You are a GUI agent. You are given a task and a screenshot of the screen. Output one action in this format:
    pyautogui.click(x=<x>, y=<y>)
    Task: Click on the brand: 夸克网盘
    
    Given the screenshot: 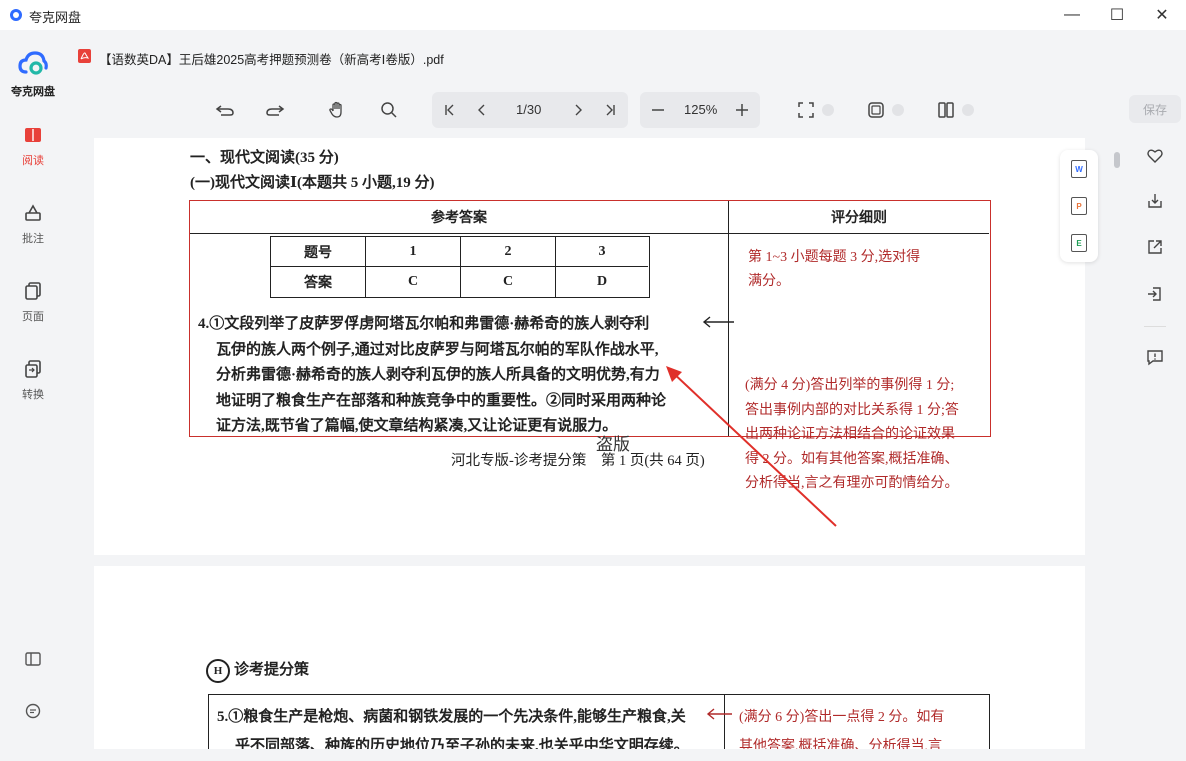 What is the action you would take?
    pyautogui.click(x=33, y=74)
    